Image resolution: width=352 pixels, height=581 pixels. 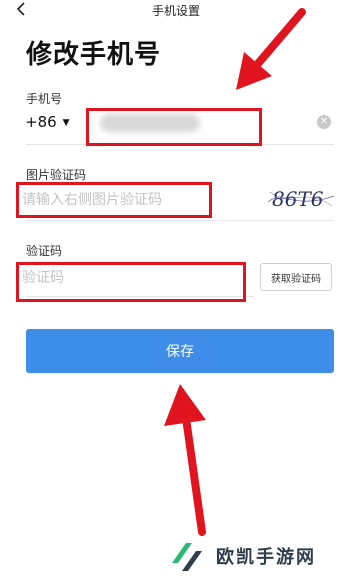 What do you see at coordinates (66, 122) in the screenshot?
I see `caret-down-icon: ▼` at bounding box center [66, 122].